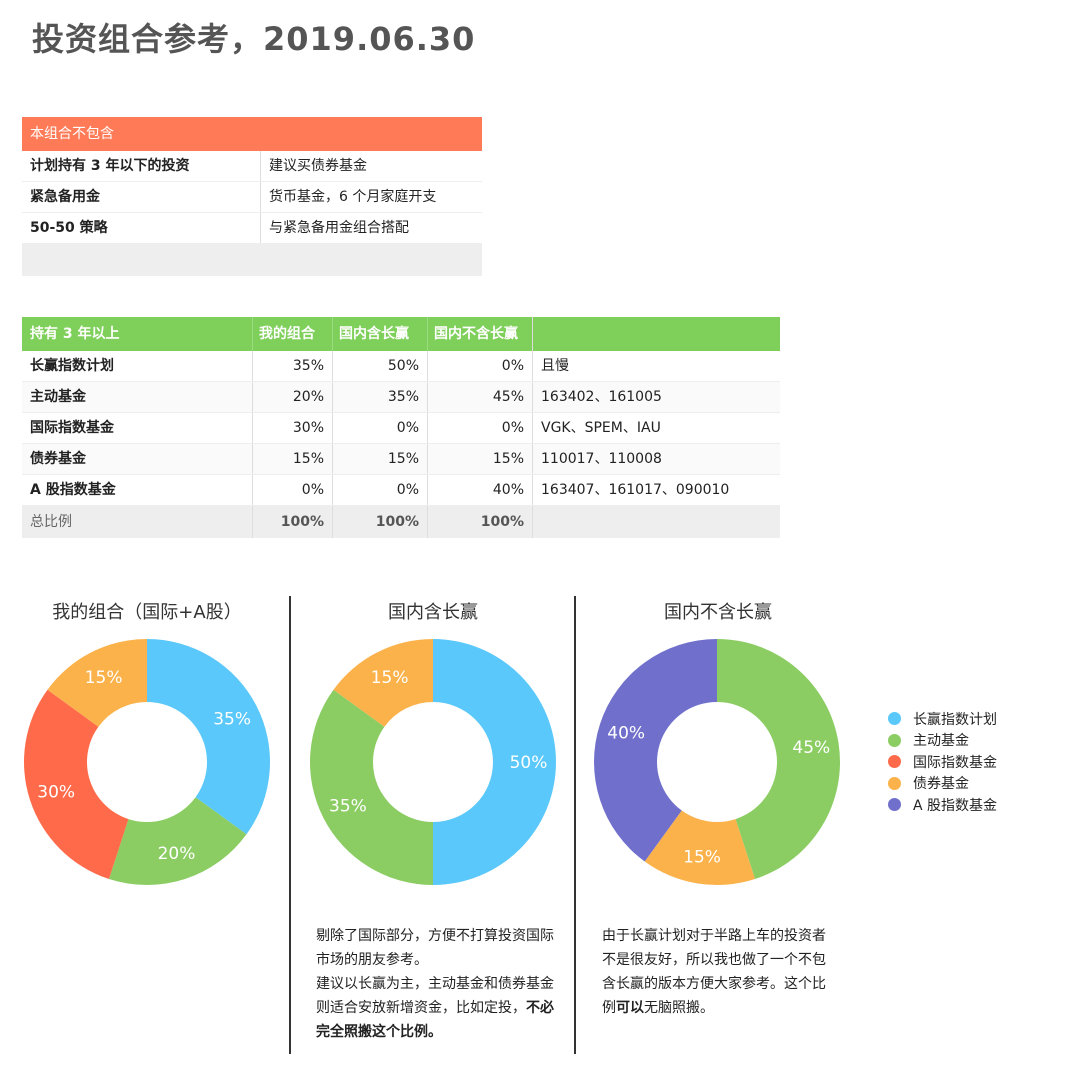 This screenshot has height=1076, width=1080. What do you see at coordinates (379, 366) in the screenshot?
I see `row-domestic: 50%` at bounding box center [379, 366].